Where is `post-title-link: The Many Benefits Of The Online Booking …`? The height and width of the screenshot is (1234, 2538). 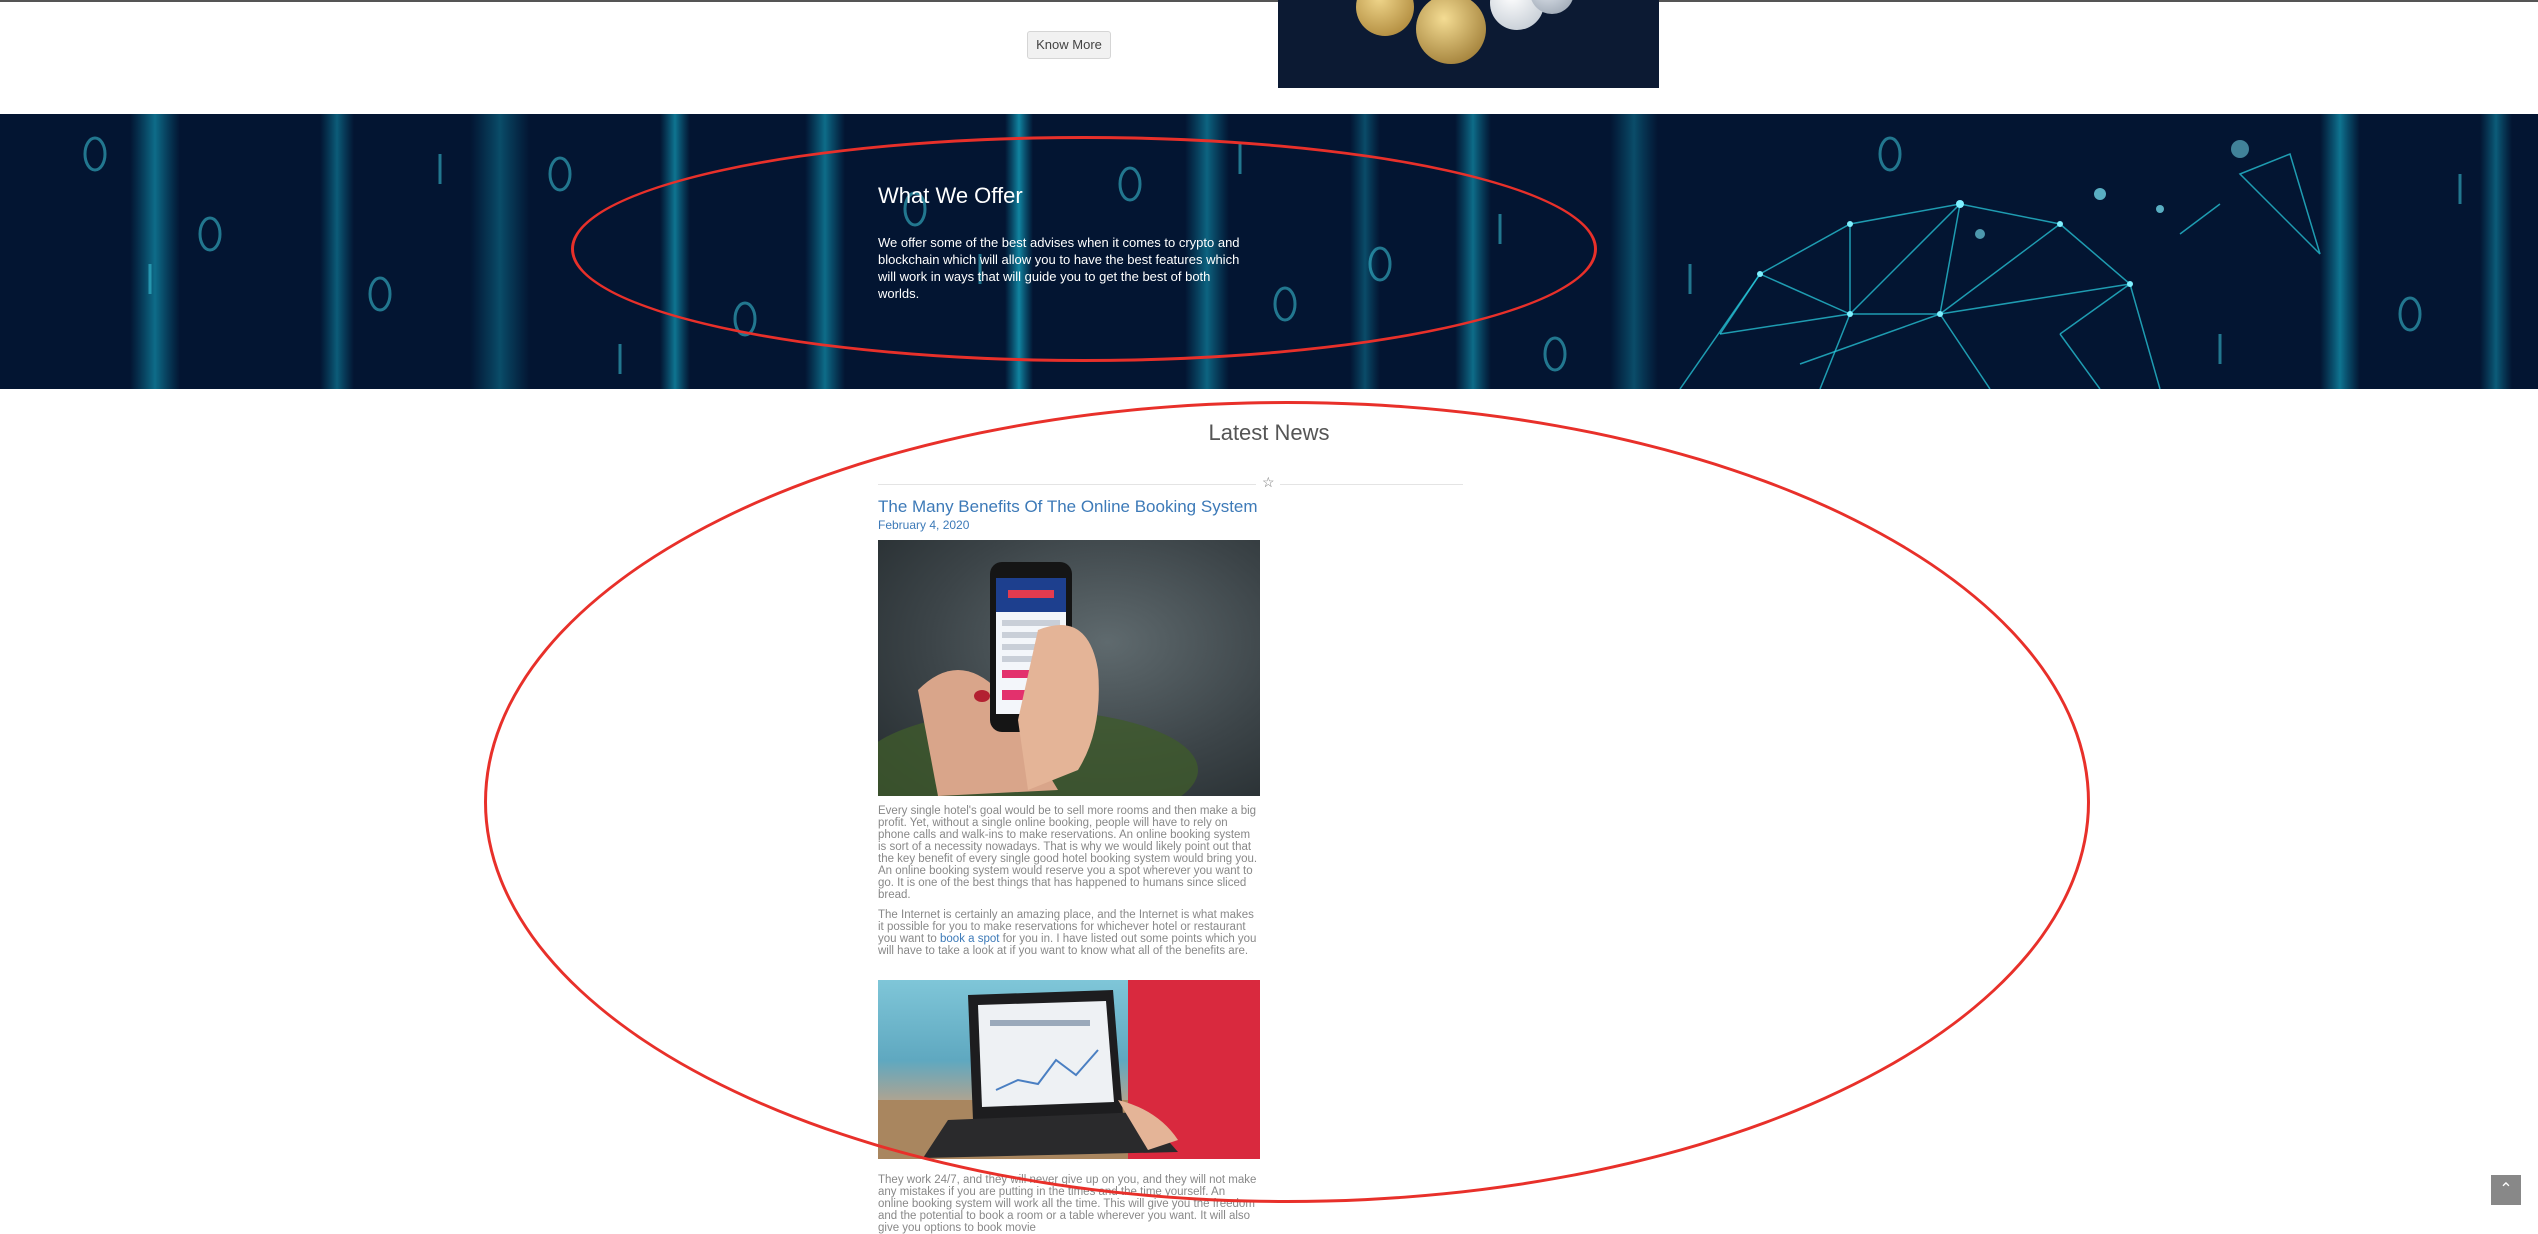
post-title-link: The Many Benefits Of The Online Booking … is located at coordinates (1068, 507).